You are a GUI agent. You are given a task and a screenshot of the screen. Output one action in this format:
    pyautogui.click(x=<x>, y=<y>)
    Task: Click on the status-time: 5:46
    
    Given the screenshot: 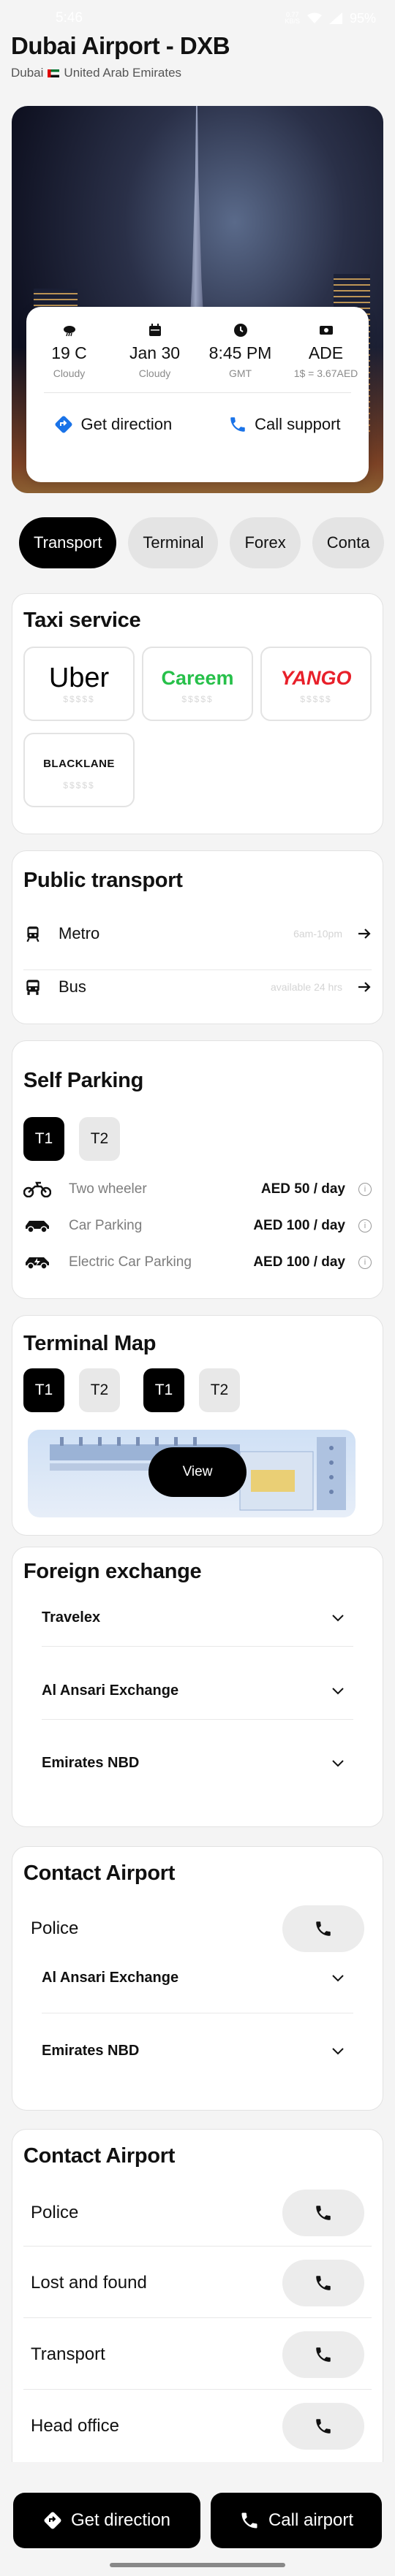 What is the action you would take?
    pyautogui.click(x=69, y=18)
    